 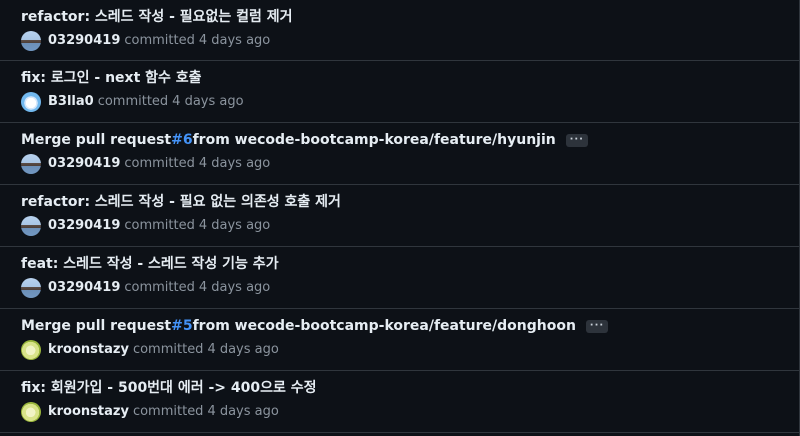 I want to click on commit-title: fix: 로그인 - next 함수 호출, so click(x=111, y=78).